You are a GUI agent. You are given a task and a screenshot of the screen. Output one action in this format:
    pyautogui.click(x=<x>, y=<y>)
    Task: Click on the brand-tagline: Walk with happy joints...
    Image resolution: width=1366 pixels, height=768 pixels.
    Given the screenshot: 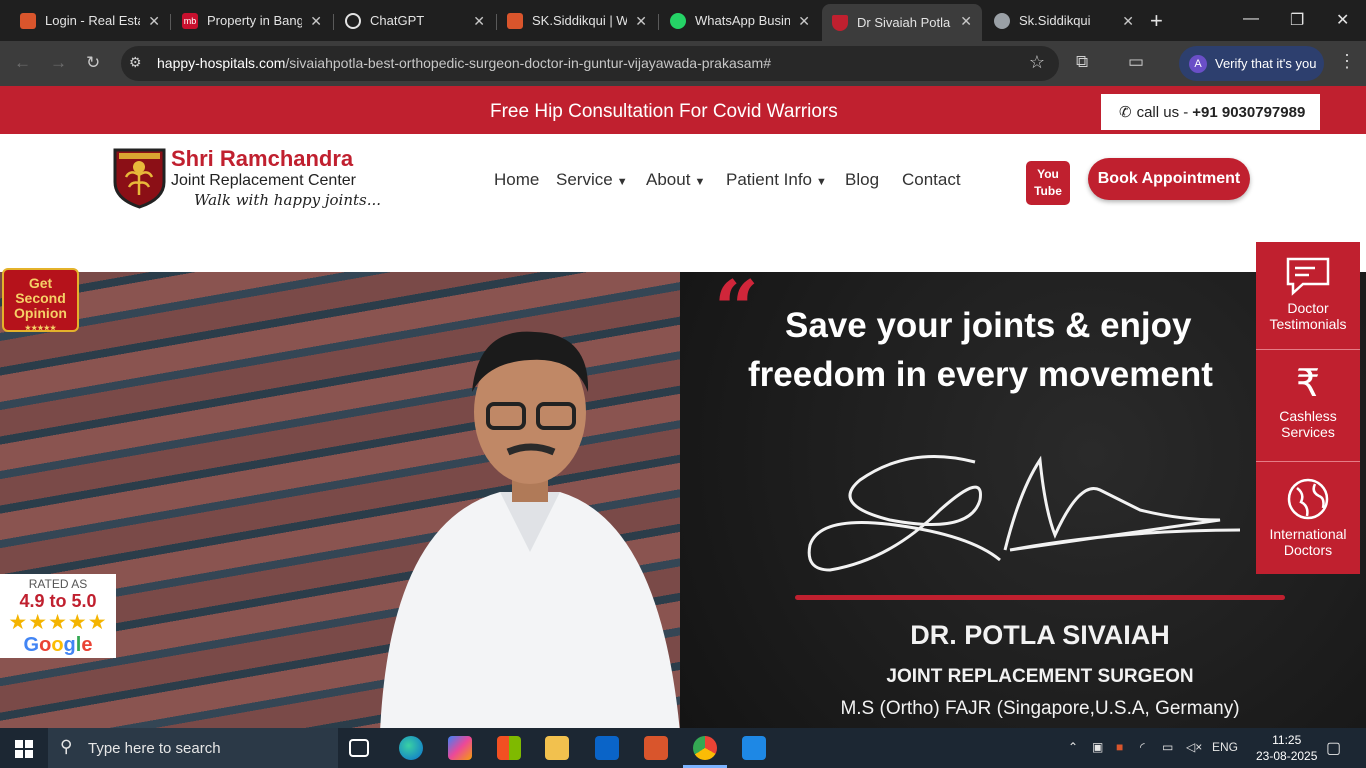 What is the action you would take?
    pyautogui.click(x=288, y=200)
    